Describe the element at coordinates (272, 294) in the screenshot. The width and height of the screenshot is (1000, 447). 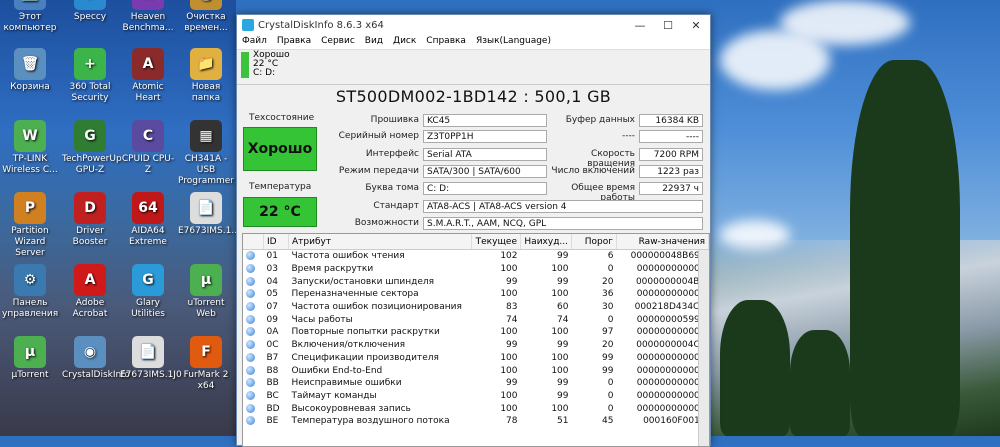
I see `id-cell: 05` at that location.